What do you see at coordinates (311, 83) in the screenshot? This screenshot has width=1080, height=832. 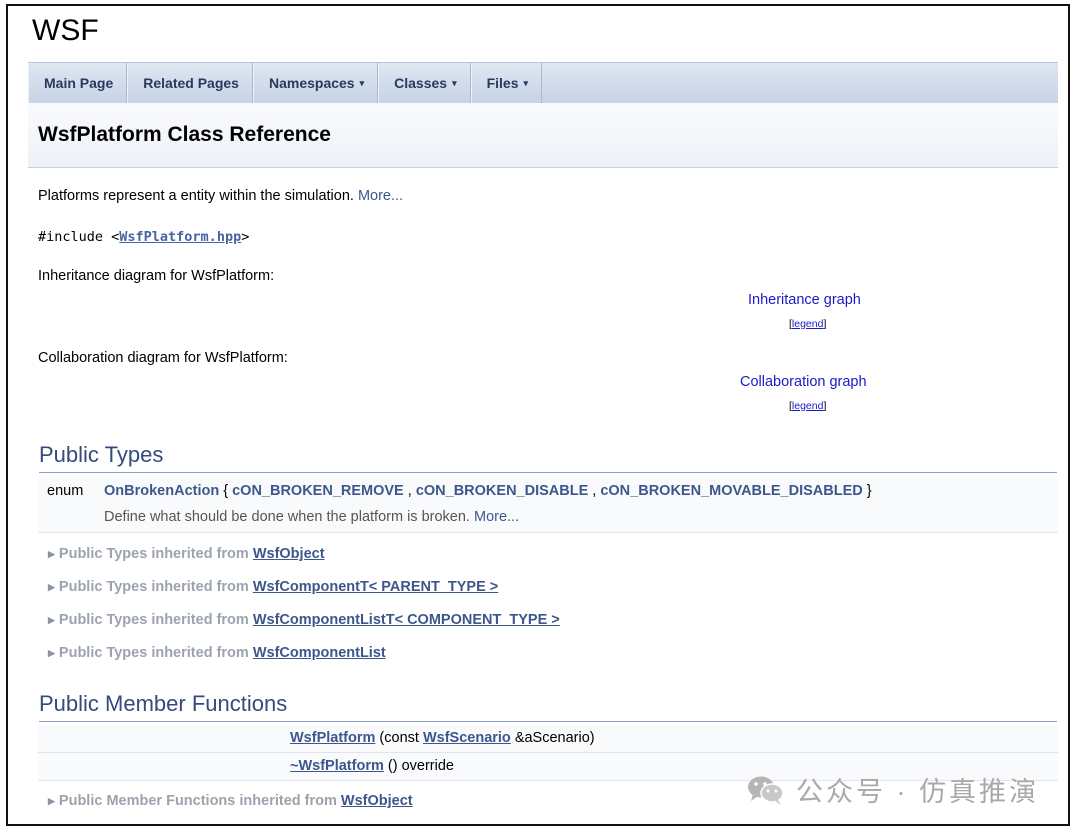 I see `nav-label: Namespaces` at bounding box center [311, 83].